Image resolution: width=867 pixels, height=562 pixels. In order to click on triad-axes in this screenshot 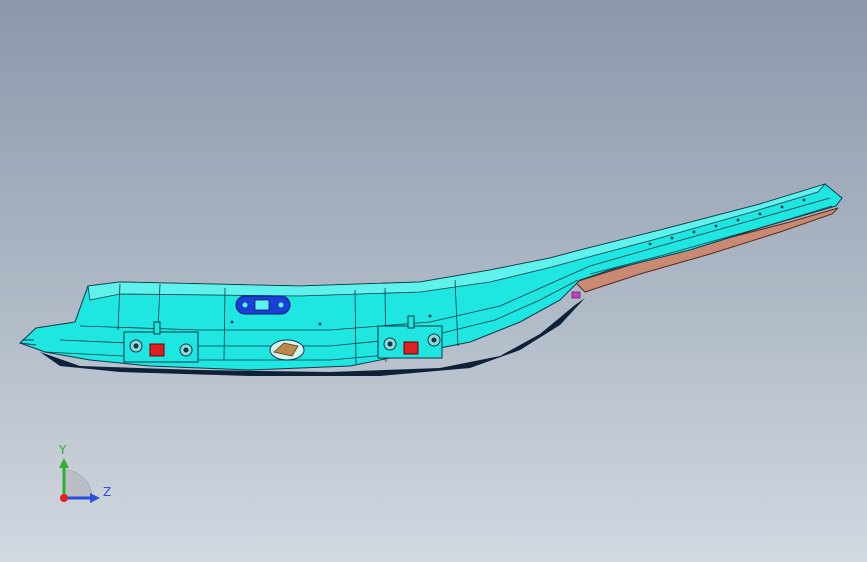, I will do `click(79, 480)`.